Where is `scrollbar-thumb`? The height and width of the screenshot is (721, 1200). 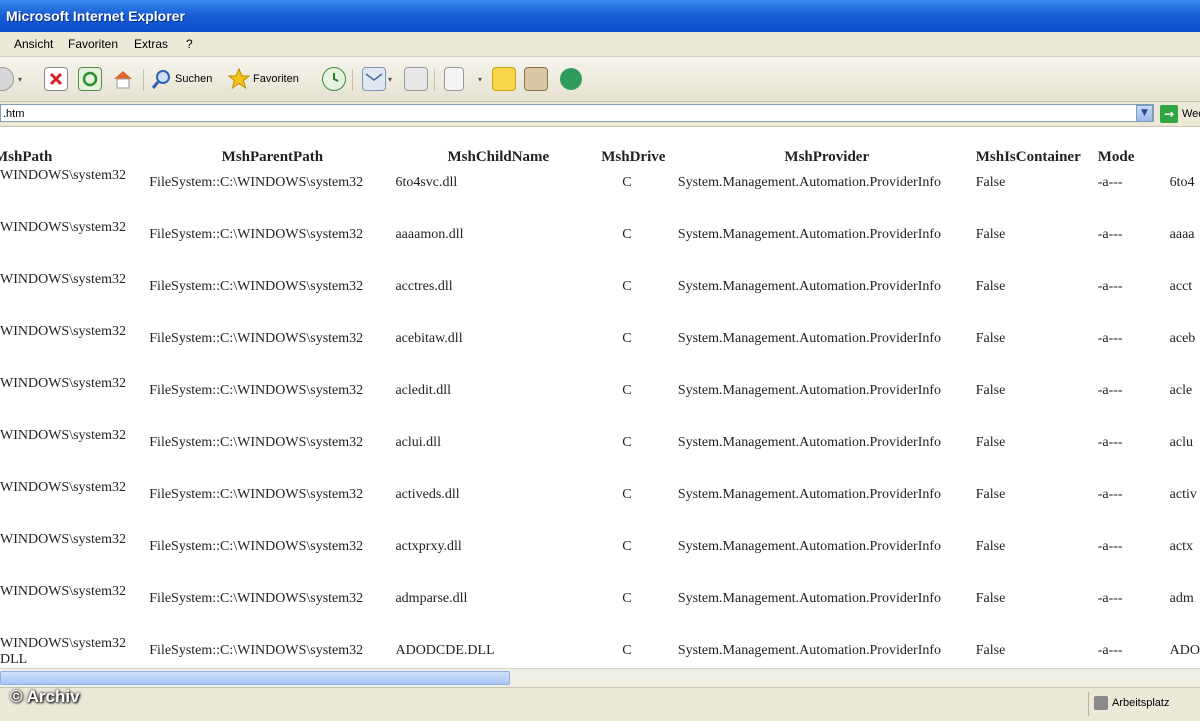 scrollbar-thumb is located at coordinates (255, 678).